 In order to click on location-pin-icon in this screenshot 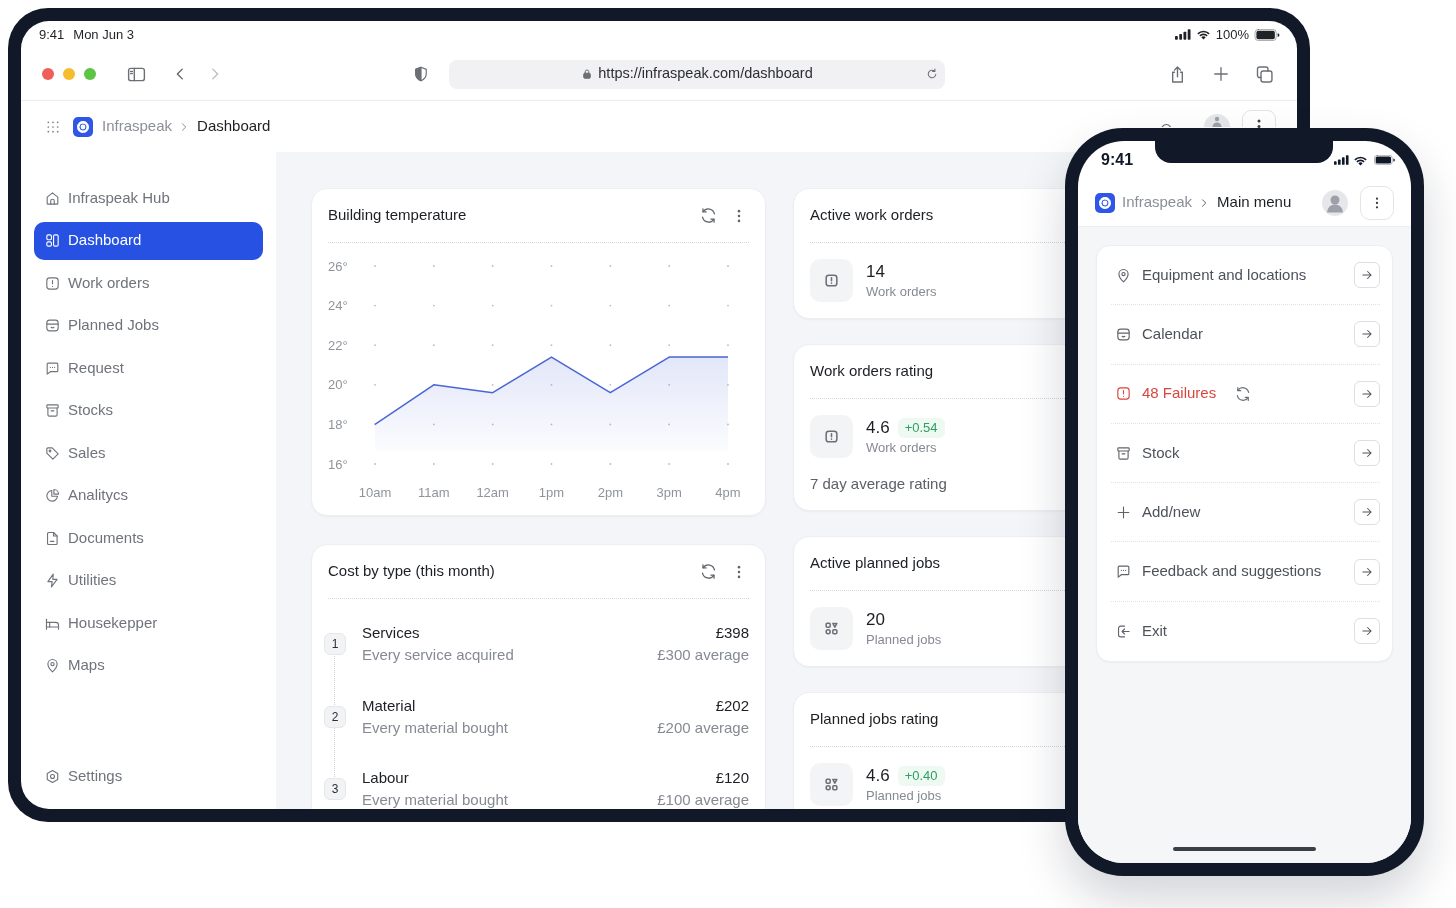, I will do `click(52, 665)`.